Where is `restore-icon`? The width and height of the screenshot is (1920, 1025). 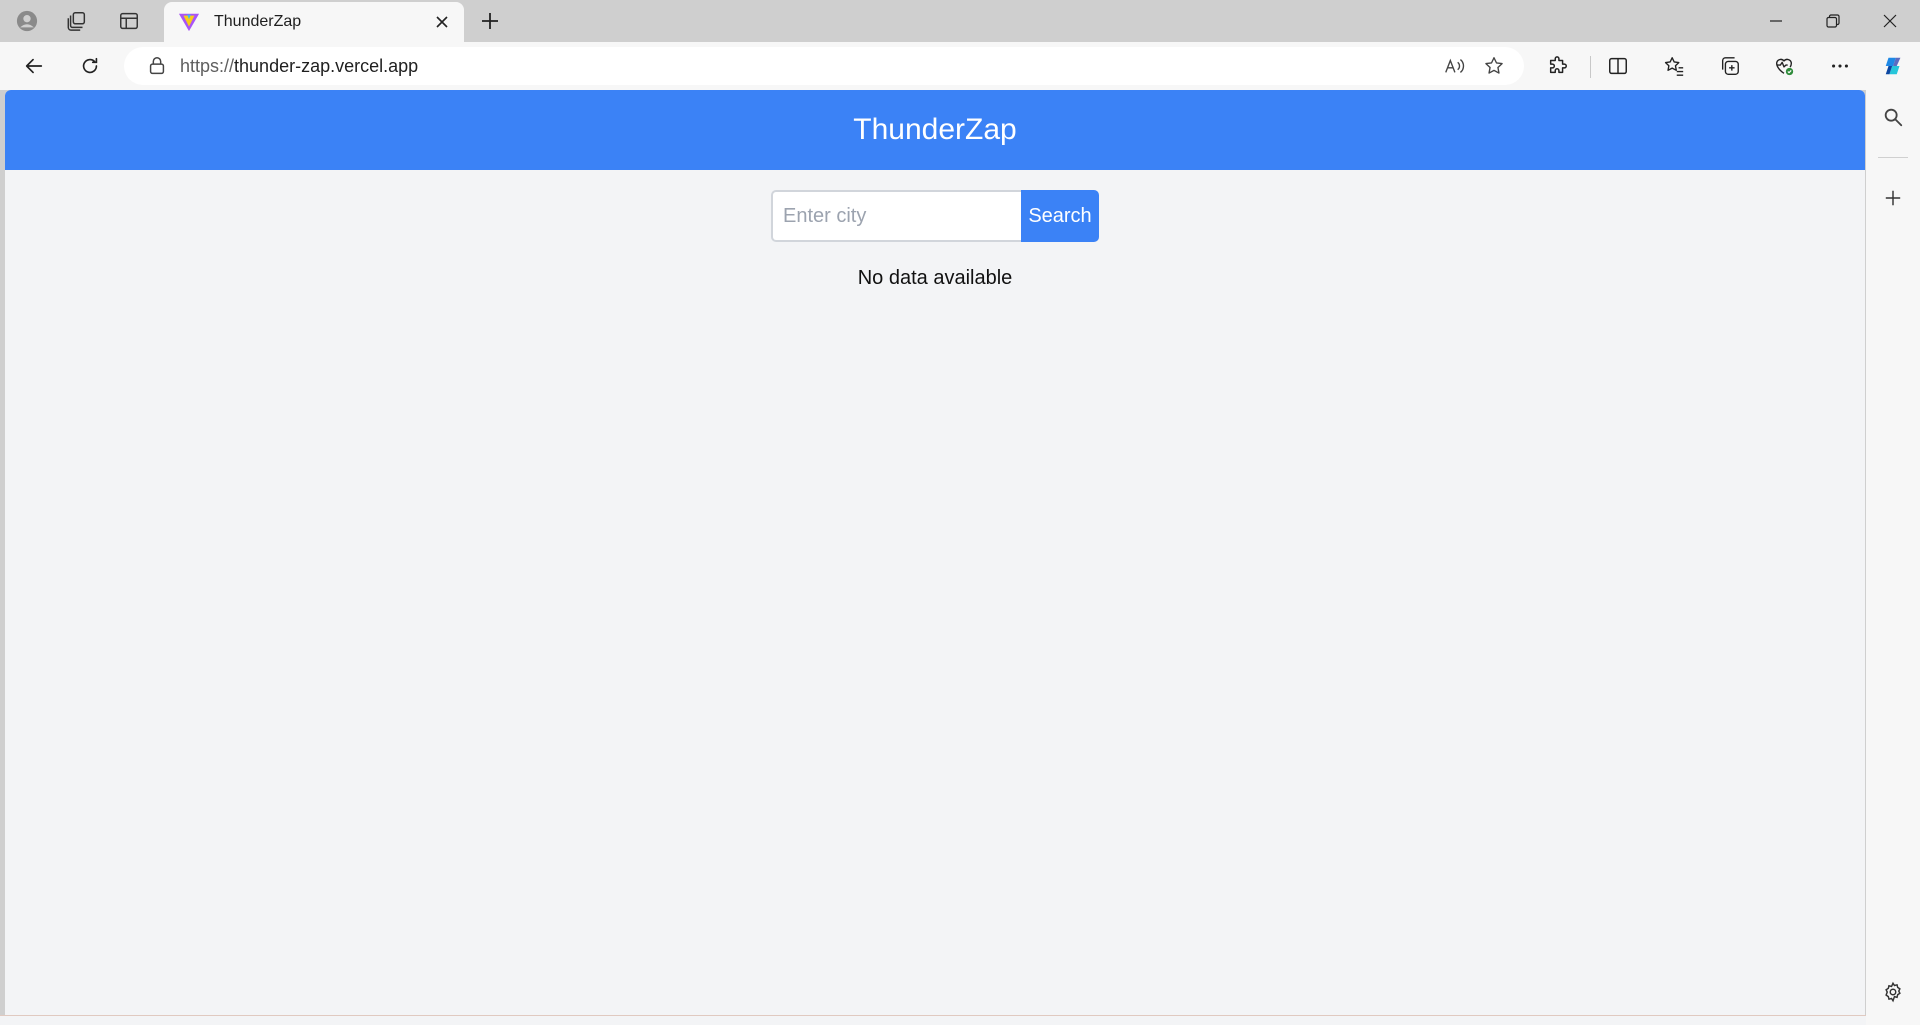
restore-icon is located at coordinates (1833, 21).